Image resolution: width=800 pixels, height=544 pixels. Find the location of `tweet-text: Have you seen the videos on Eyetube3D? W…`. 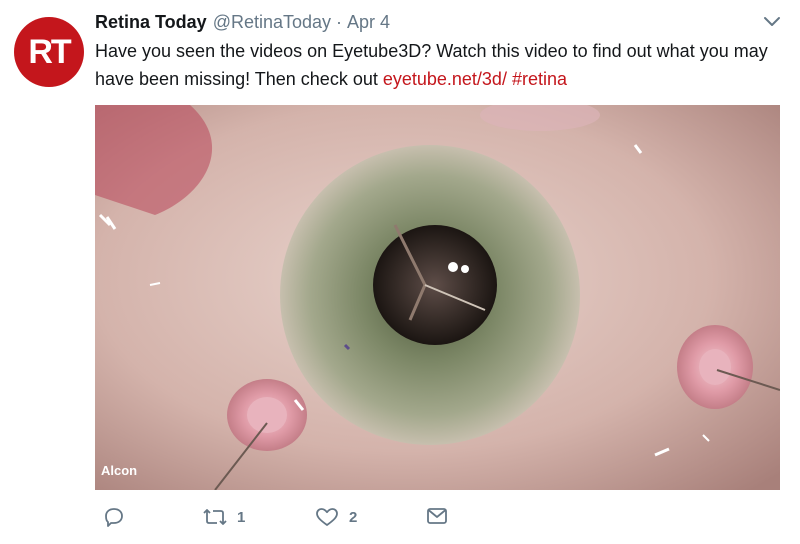

tweet-text: Have you seen the videos on Eyetube3D? W… is located at coordinates (440, 65).